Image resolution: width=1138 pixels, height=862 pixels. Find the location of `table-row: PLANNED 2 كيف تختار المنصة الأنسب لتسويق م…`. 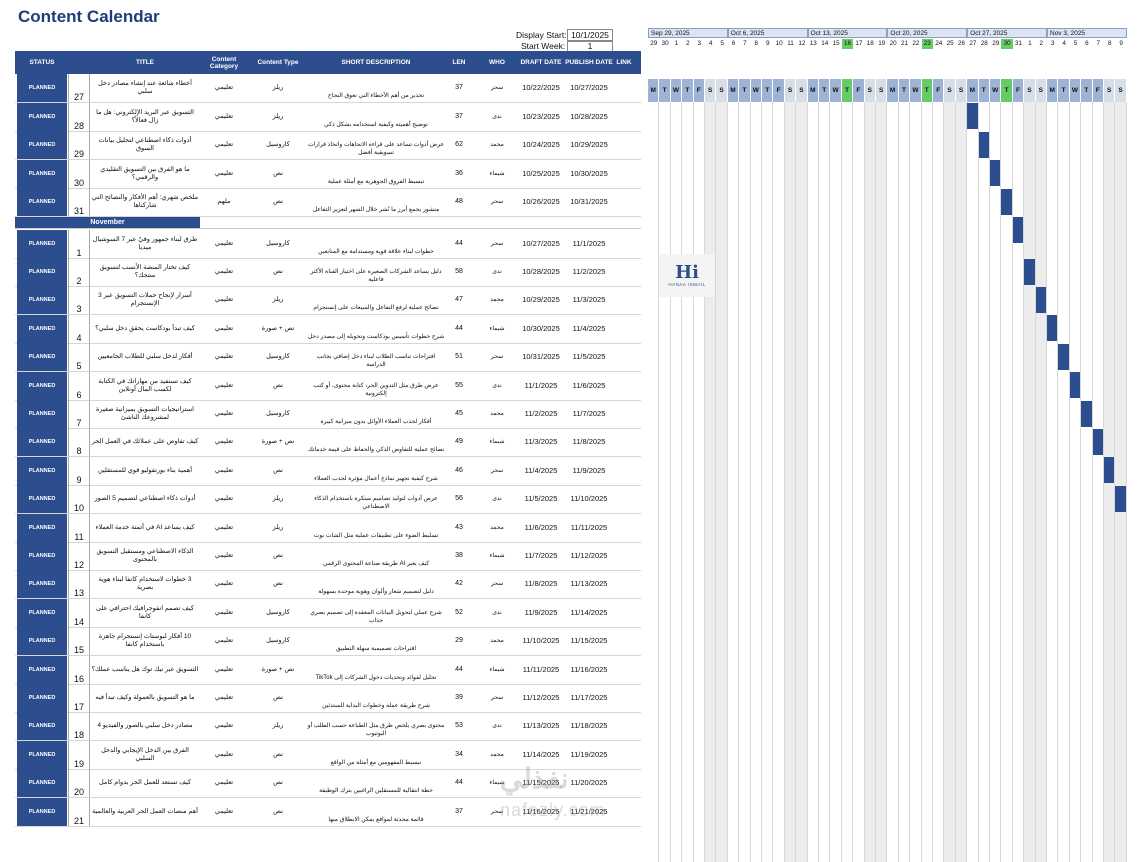

table-row: PLANNED 2 كيف تختار المنصة الأنسب لتسويق م… is located at coordinates (328, 272).